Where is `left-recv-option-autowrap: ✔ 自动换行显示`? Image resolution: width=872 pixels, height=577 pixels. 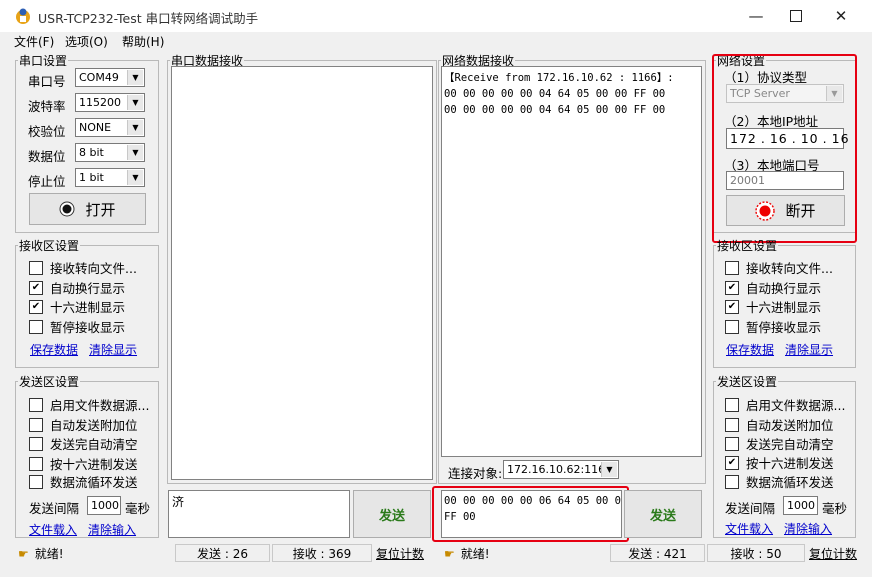
left-recv-option-autowrap: ✔ 自动换行显示 is located at coordinates (77, 287).